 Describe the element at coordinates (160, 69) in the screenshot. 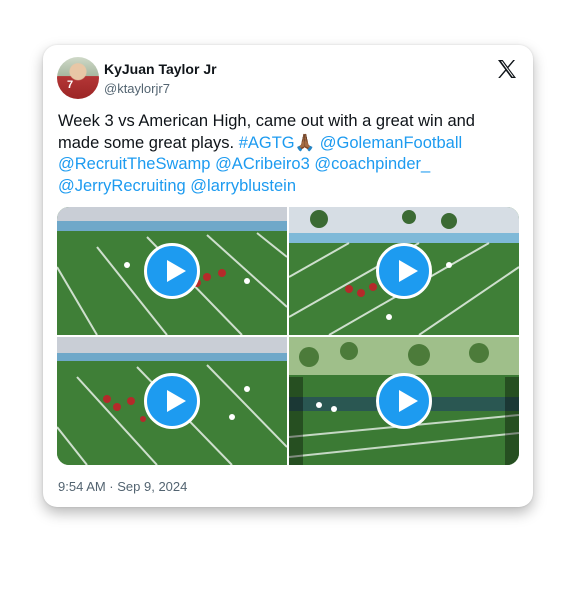

I see `author-name: KyJuan Taylor Jr` at that location.